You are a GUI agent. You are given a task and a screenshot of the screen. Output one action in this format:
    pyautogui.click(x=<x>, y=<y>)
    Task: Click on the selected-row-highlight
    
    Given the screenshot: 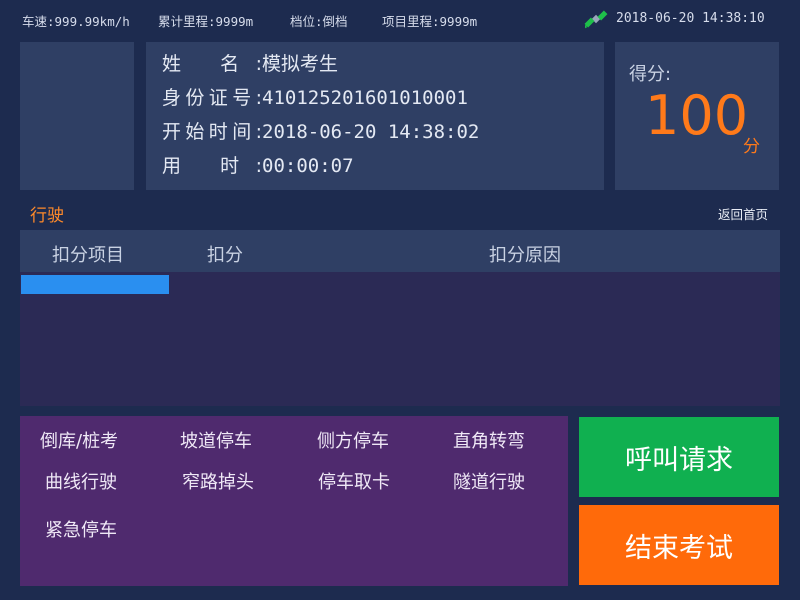 What is the action you would take?
    pyautogui.click(x=95, y=284)
    